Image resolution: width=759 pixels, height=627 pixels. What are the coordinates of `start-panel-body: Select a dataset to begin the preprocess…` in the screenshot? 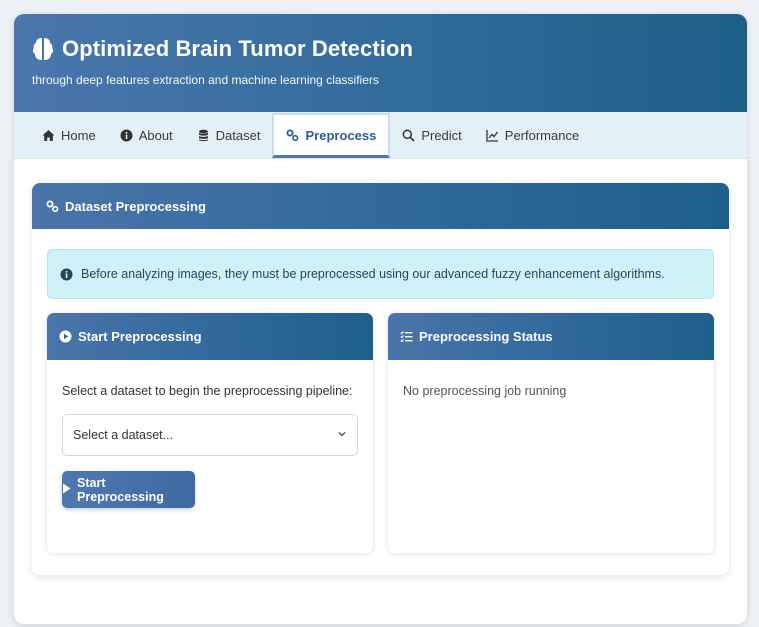 It's located at (210, 446).